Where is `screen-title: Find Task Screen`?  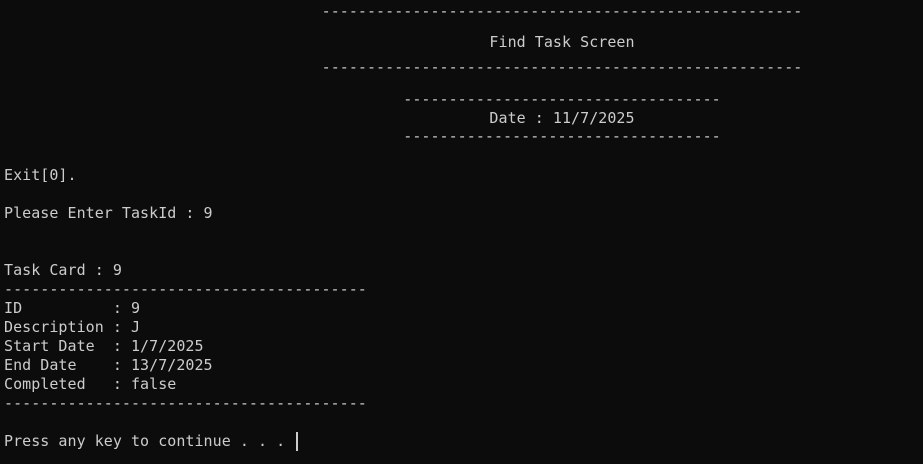 screen-title: Find Task Screen is located at coordinates (562, 42).